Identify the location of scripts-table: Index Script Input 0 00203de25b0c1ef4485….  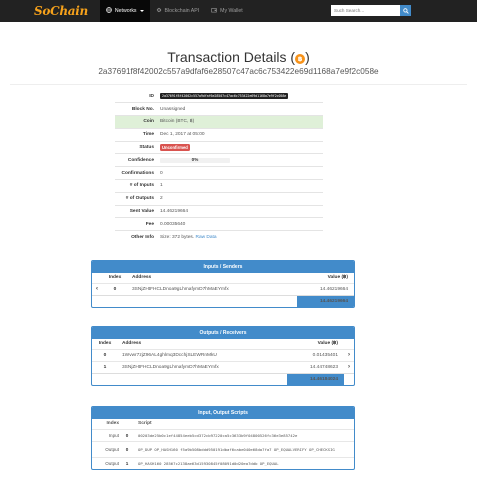
(223, 444).